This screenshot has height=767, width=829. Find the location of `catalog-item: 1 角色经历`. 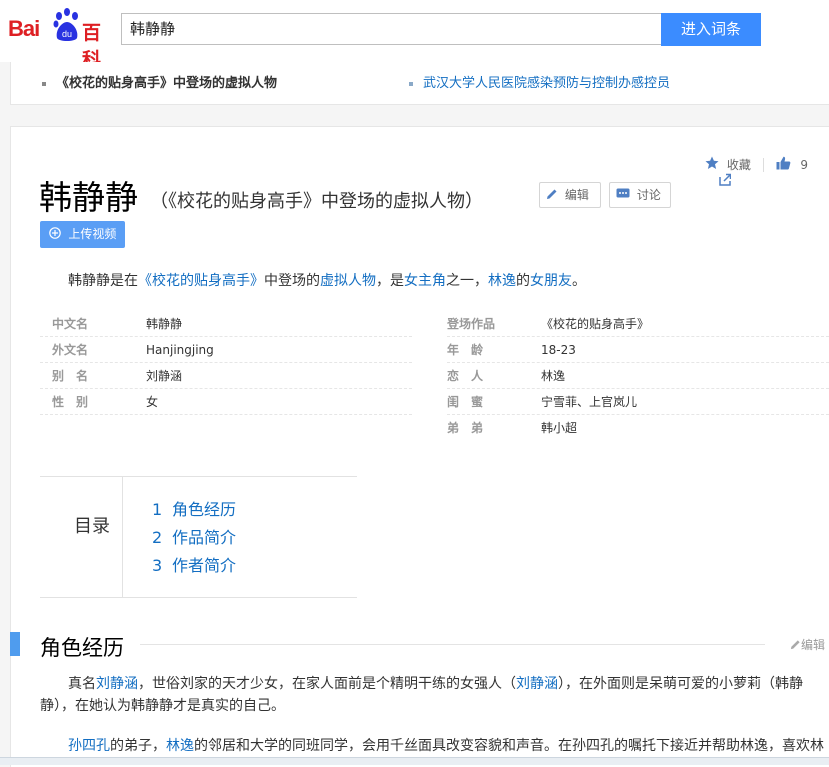

catalog-item: 1 角色经历 is located at coordinates (194, 508).